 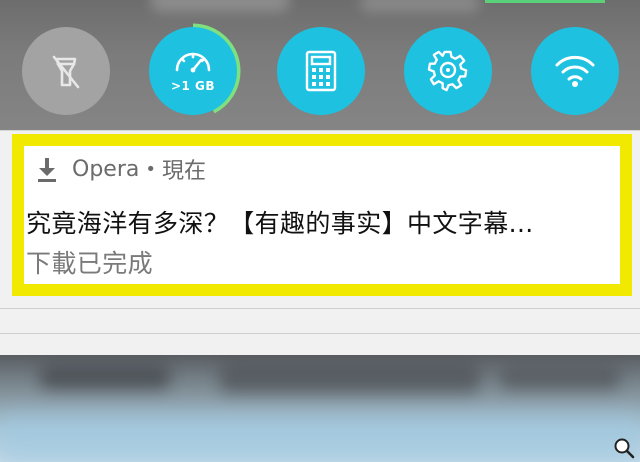 I want to click on calculator-tile, so click(x=321, y=71).